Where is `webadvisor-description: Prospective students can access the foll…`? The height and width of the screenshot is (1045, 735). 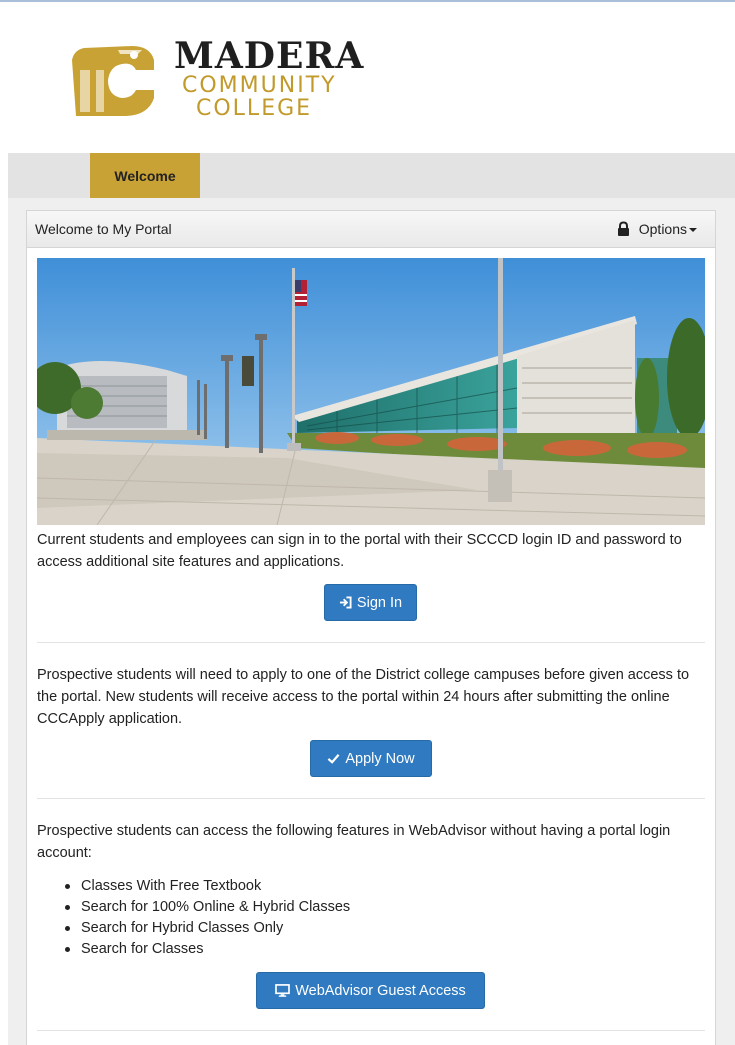
webadvisor-description: Prospective students can access the foll… is located at coordinates (354, 842).